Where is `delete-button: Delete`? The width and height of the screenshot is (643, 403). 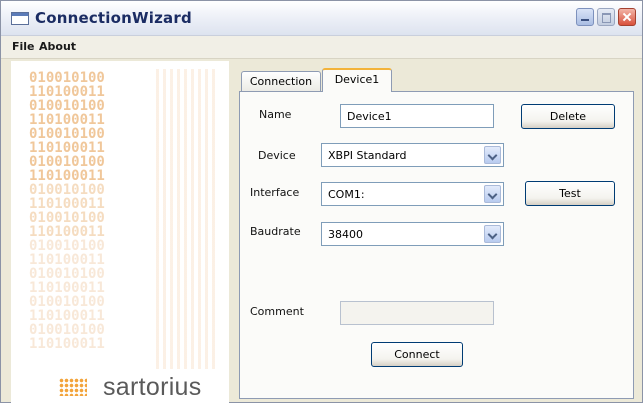
delete-button: Delete is located at coordinates (568, 116).